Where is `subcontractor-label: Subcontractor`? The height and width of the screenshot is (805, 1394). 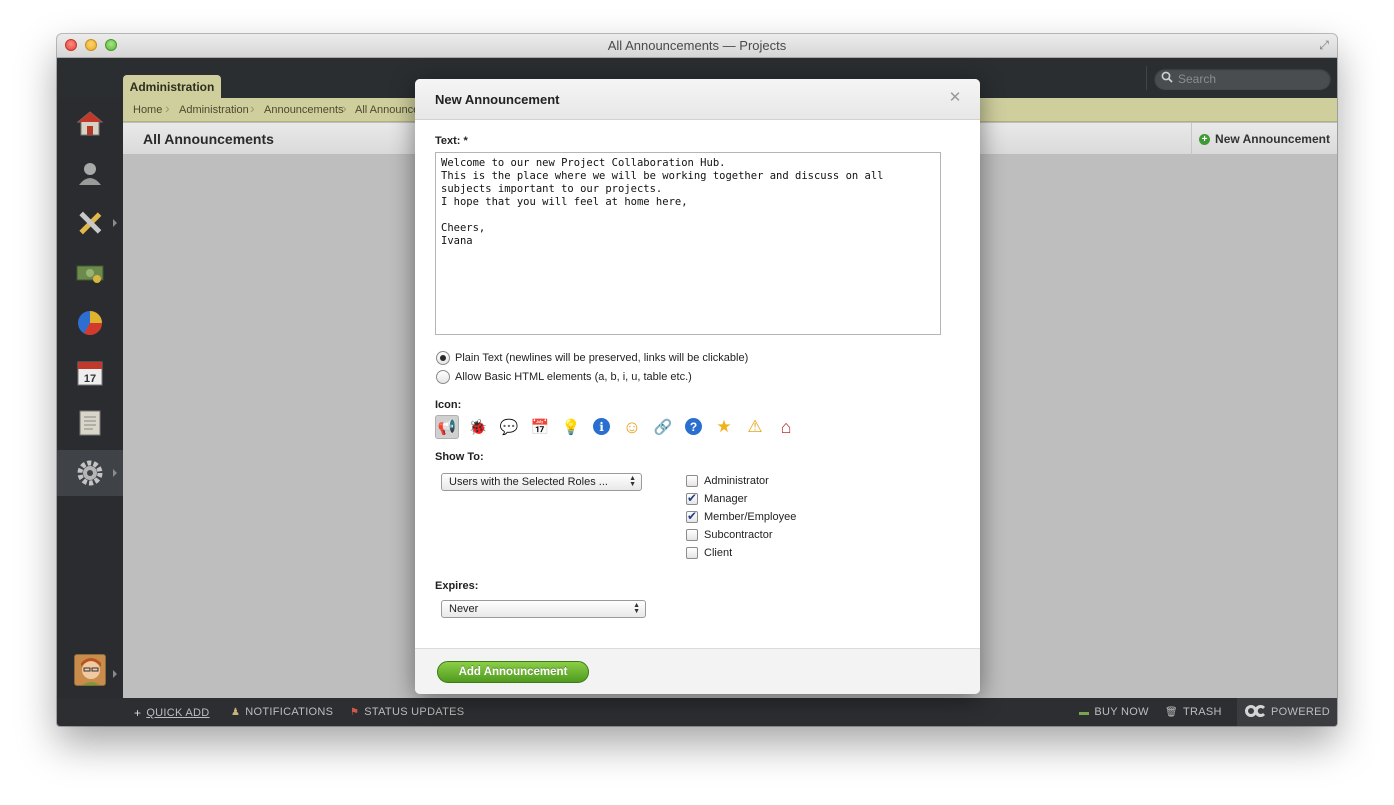
subcontractor-label: Subcontractor is located at coordinates (738, 535).